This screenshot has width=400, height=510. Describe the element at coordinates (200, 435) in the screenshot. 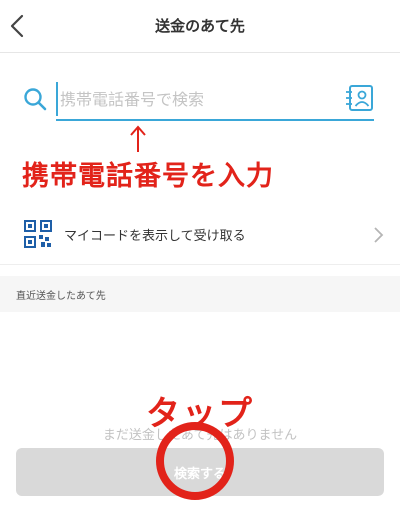

I see `empty-recent-message: まだ送金したあて先はありません` at that location.